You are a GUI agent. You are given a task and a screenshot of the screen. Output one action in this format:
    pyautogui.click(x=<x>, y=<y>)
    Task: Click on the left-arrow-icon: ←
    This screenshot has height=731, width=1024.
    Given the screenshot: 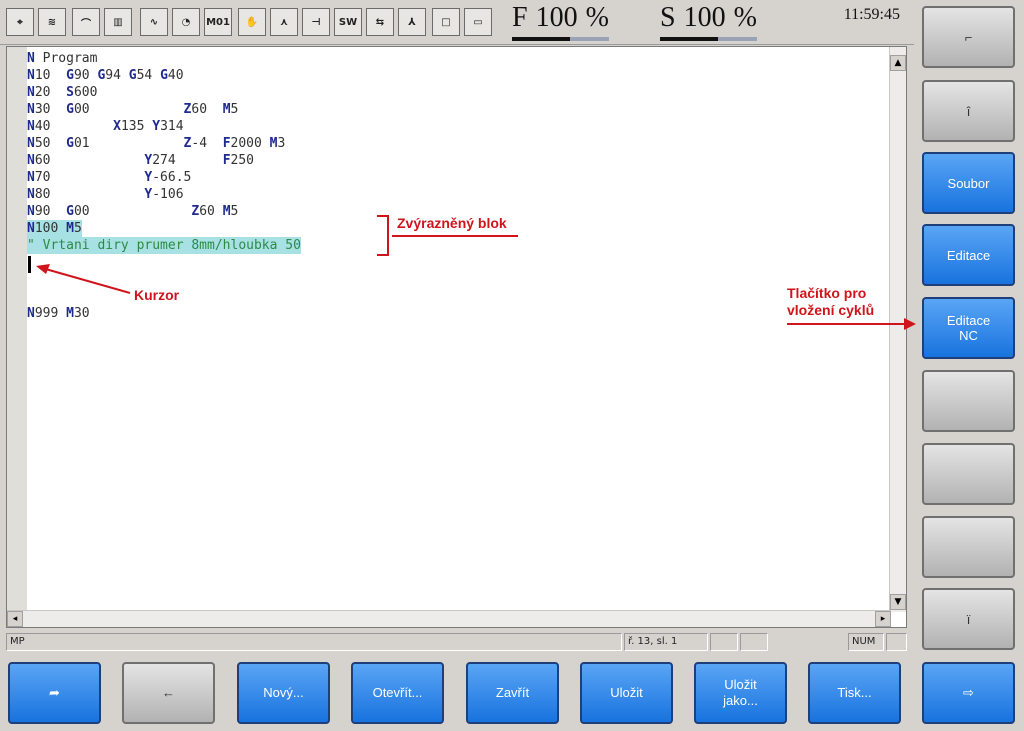 What is the action you would take?
    pyautogui.click(x=168, y=692)
    